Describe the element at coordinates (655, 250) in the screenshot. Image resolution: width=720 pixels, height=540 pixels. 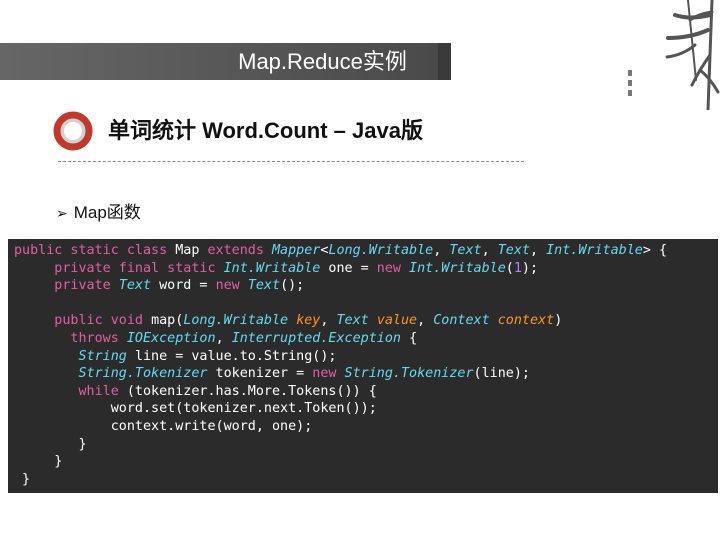
I see `code-token: > {` at that location.